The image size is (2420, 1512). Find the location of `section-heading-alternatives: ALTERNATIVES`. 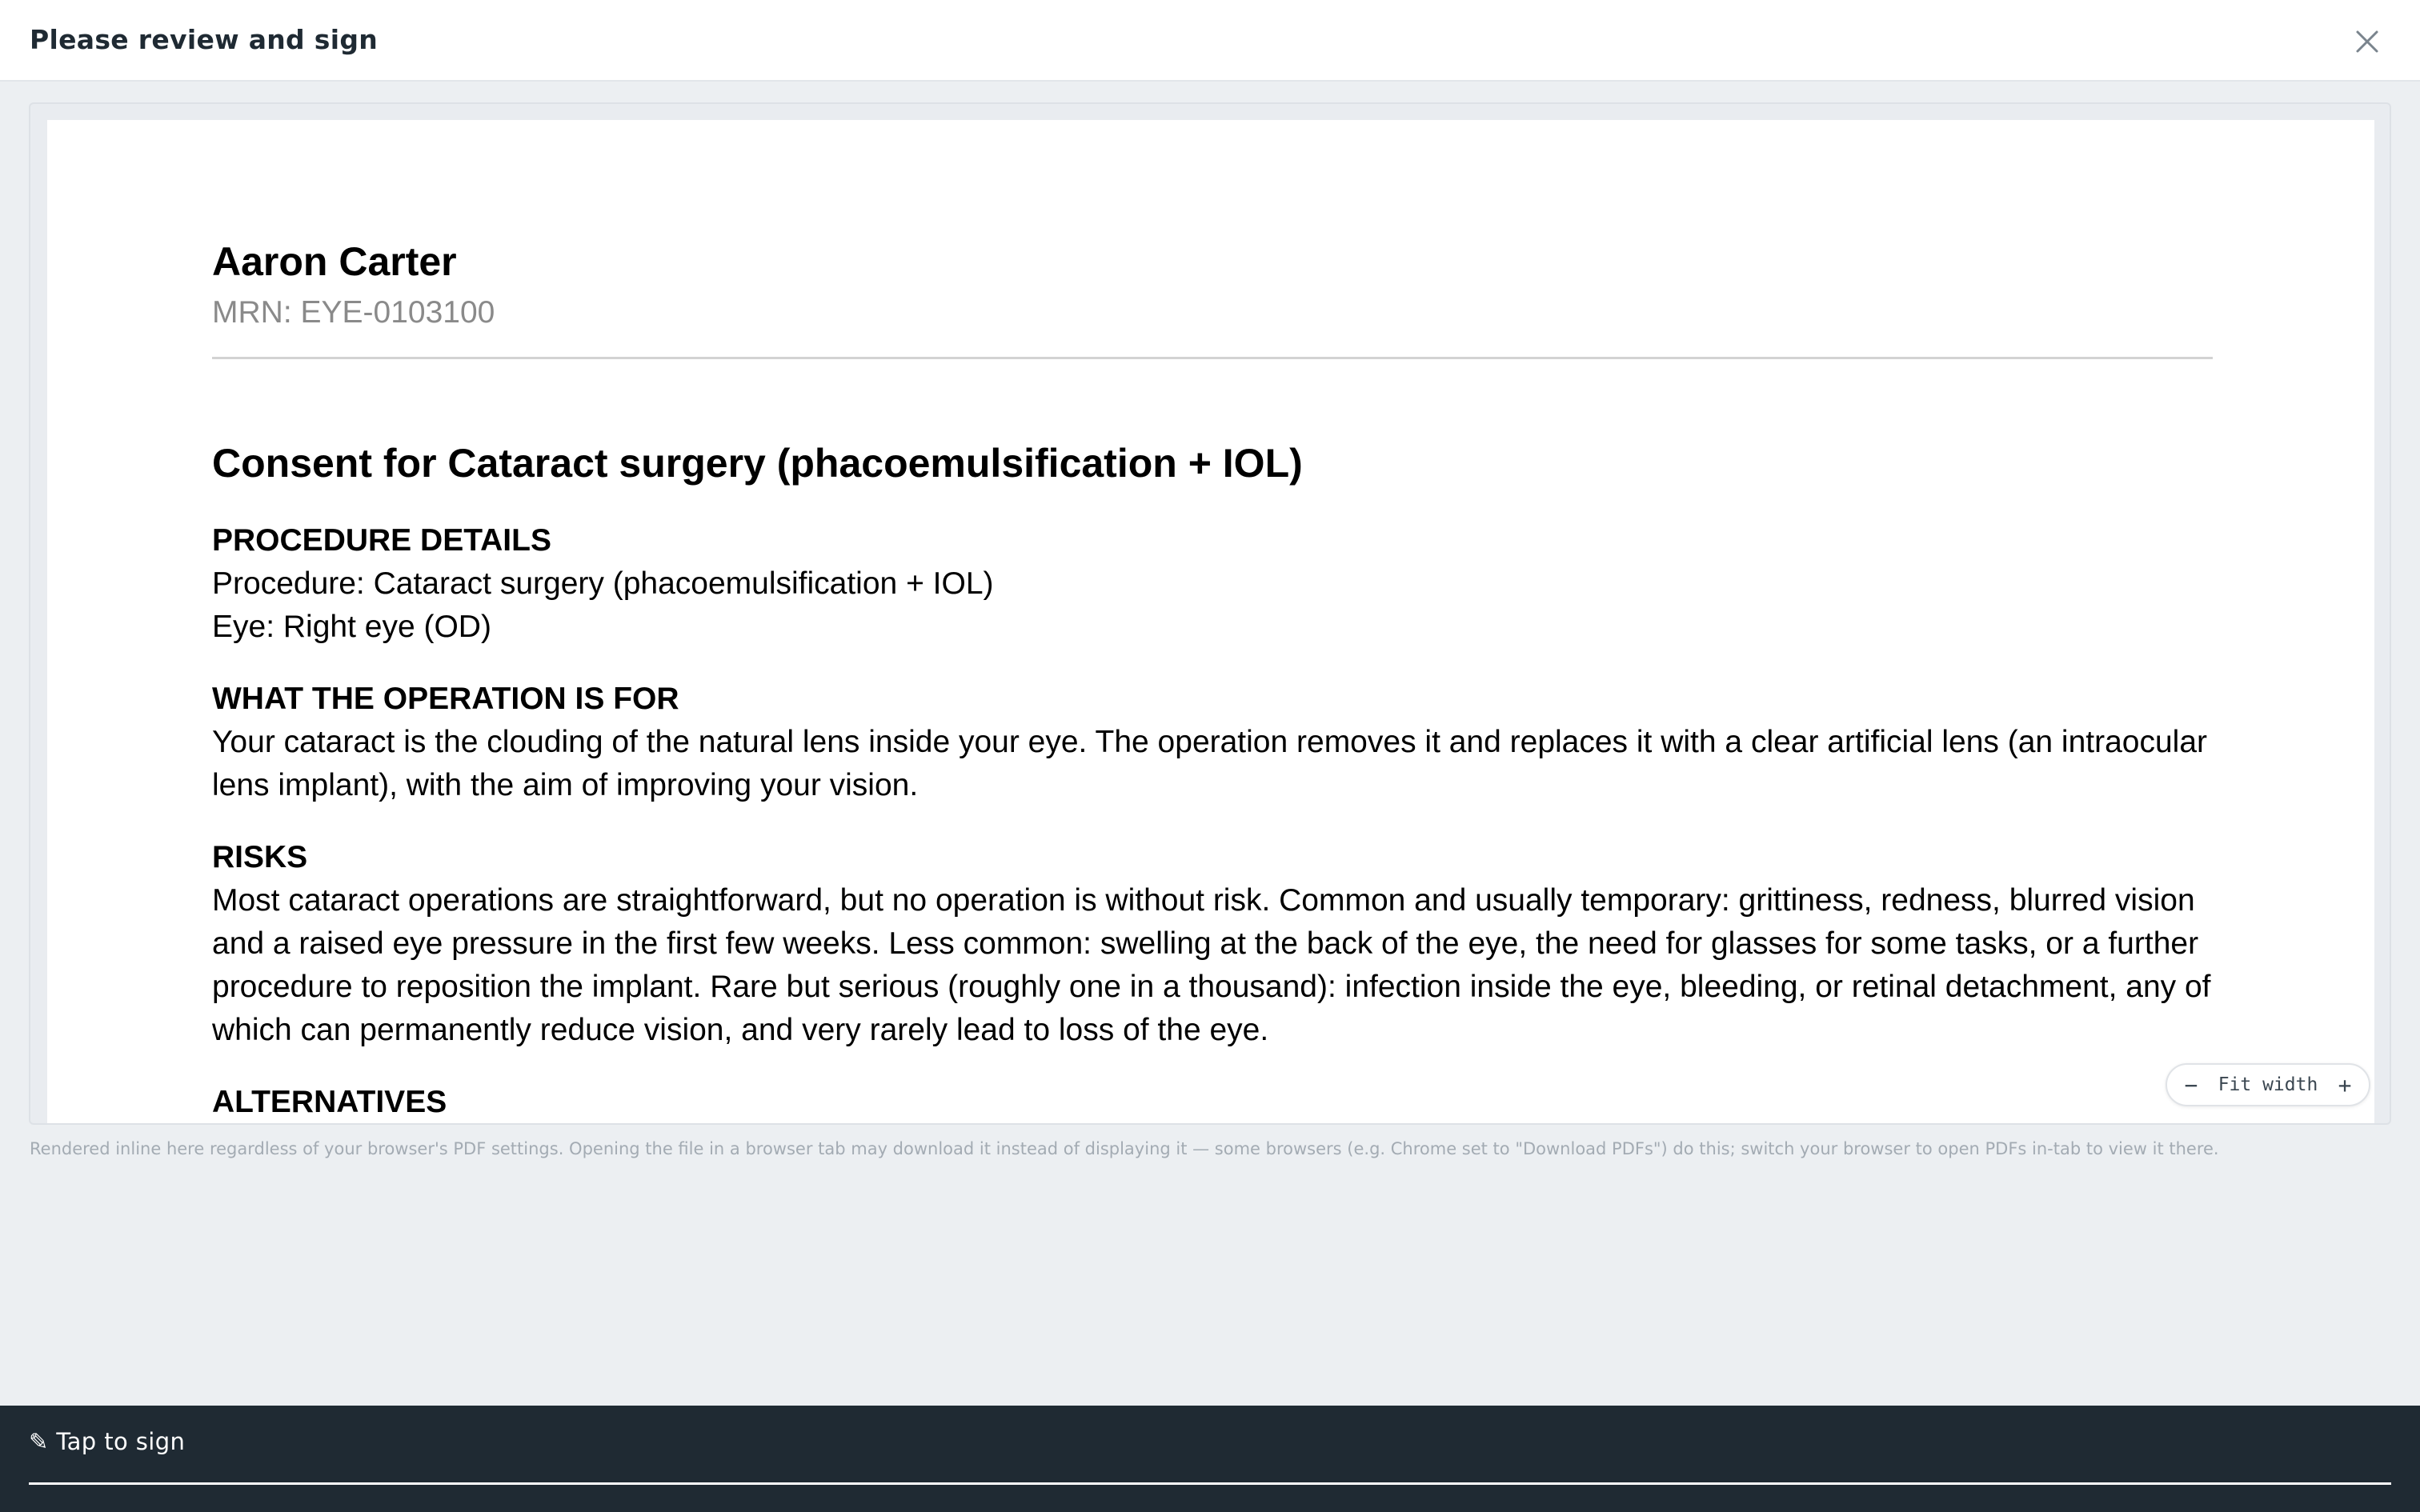

section-heading-alternatives: ALTERNATIVES is located at coordinates (329, 1102).